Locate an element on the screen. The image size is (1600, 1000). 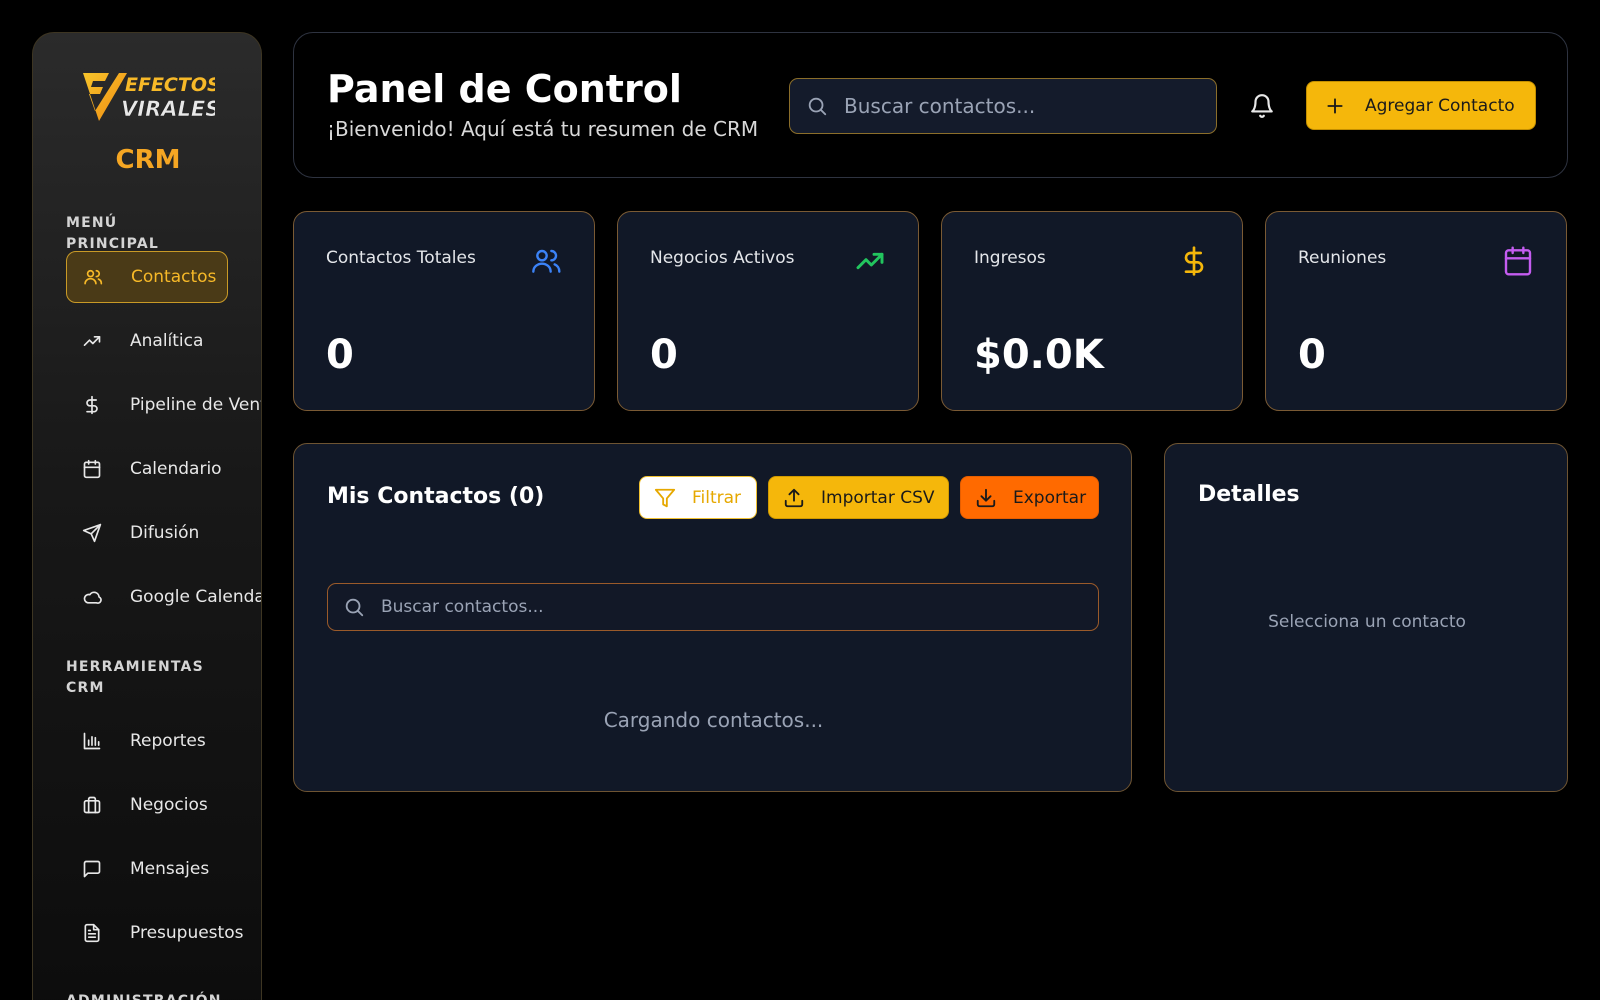
sidebar-item-label: Calendario is located at coordinates (176, 469).